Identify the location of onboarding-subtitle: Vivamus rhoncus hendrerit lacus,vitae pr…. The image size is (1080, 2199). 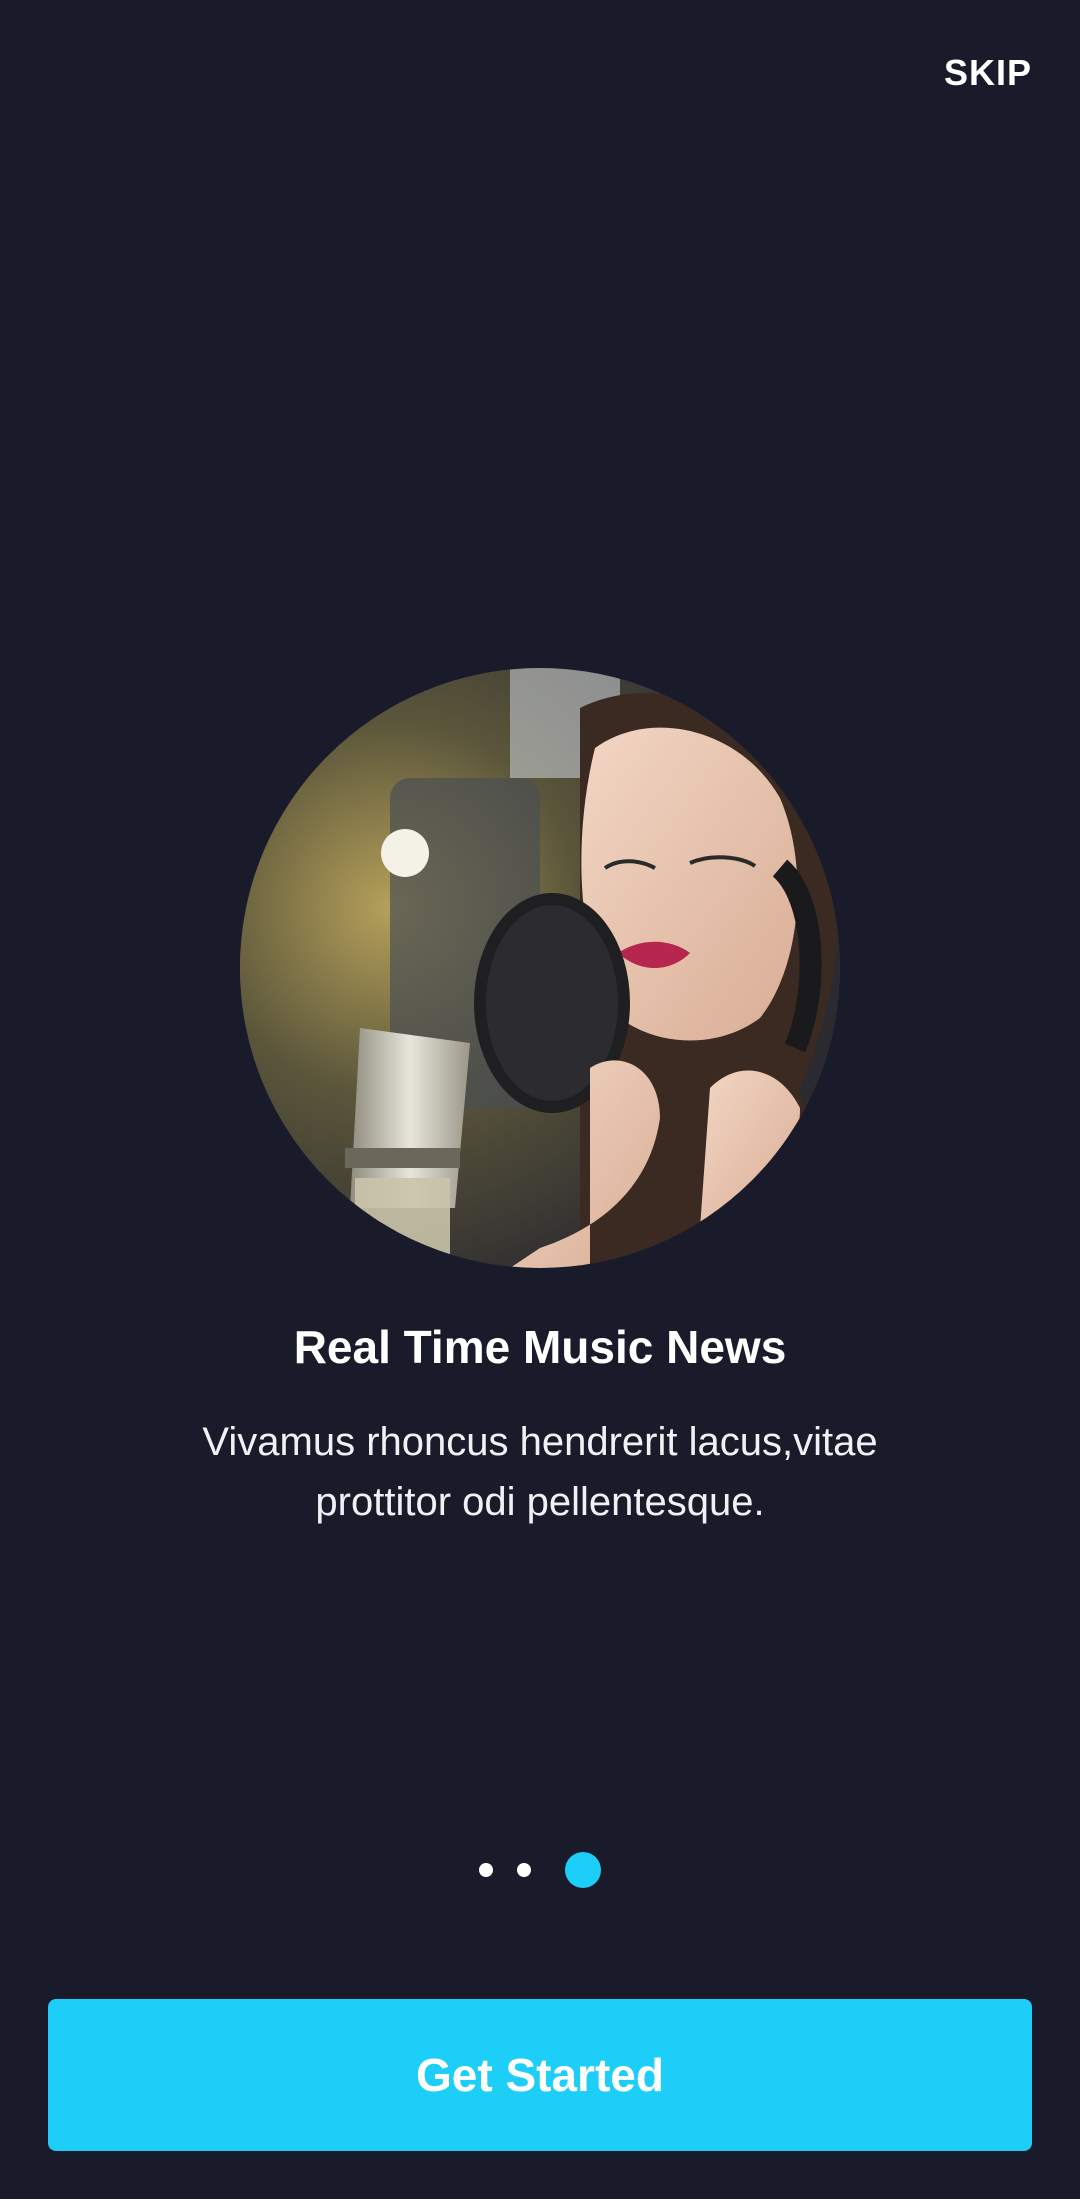
(540, 1472).